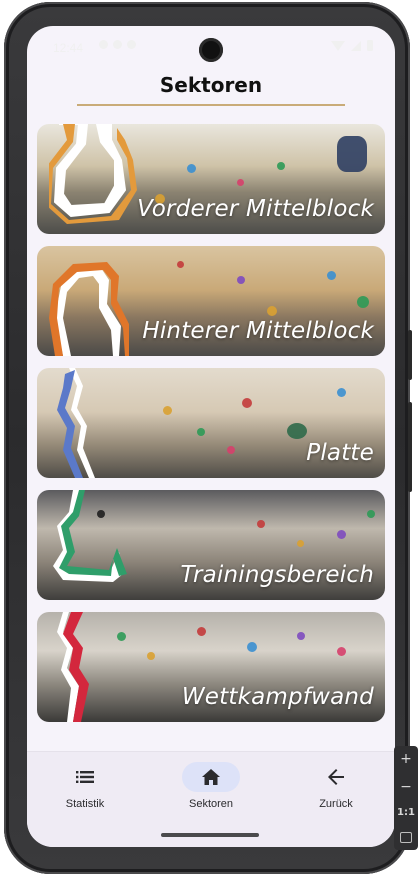  I want to click on sector-name: Hinterer Mittelblock, so click(258, 331).